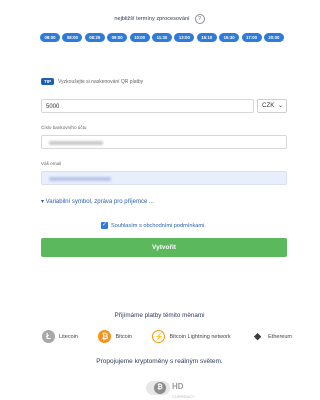 The image size is (320, 400). I want to click on amount-input: 5000, so click(147, 106).